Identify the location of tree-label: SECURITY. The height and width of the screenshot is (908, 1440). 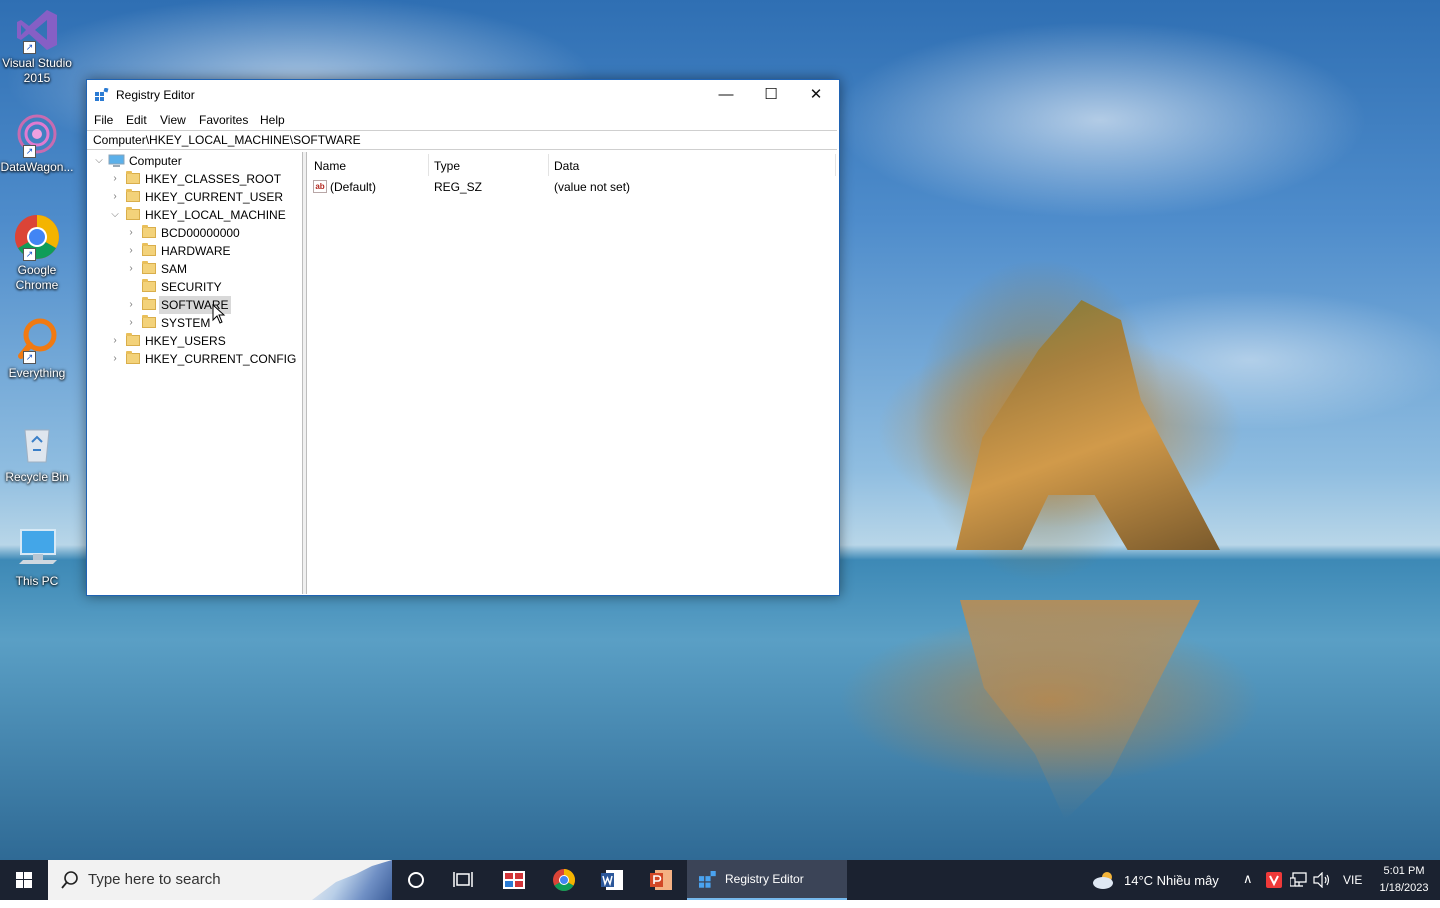
(191, 287).